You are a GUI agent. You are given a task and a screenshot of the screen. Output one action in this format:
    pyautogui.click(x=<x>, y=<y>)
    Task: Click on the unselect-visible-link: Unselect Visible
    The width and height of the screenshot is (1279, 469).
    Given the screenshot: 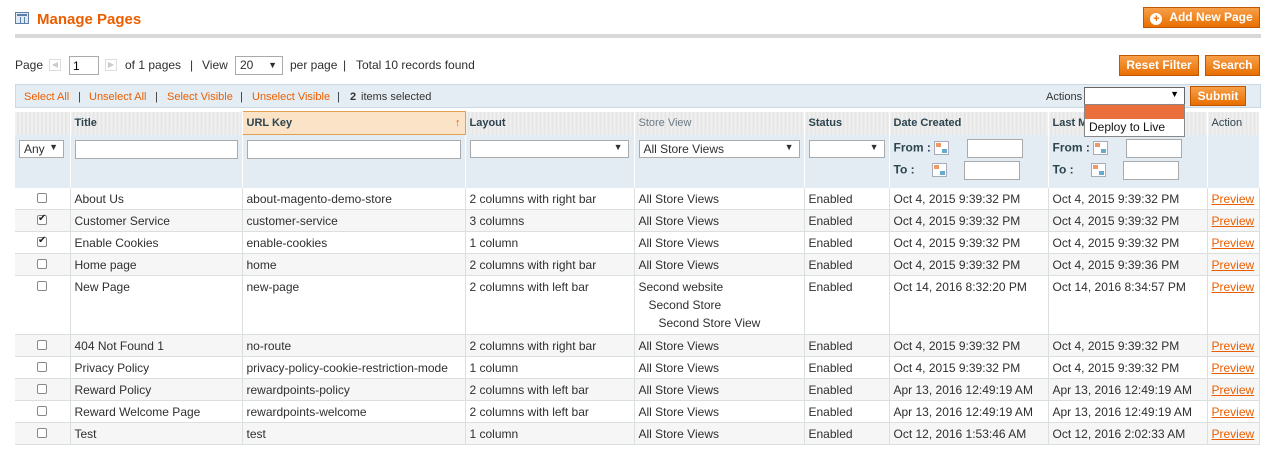 What is the action you would take?
    pyautogui.click(x=291, y=97)
    